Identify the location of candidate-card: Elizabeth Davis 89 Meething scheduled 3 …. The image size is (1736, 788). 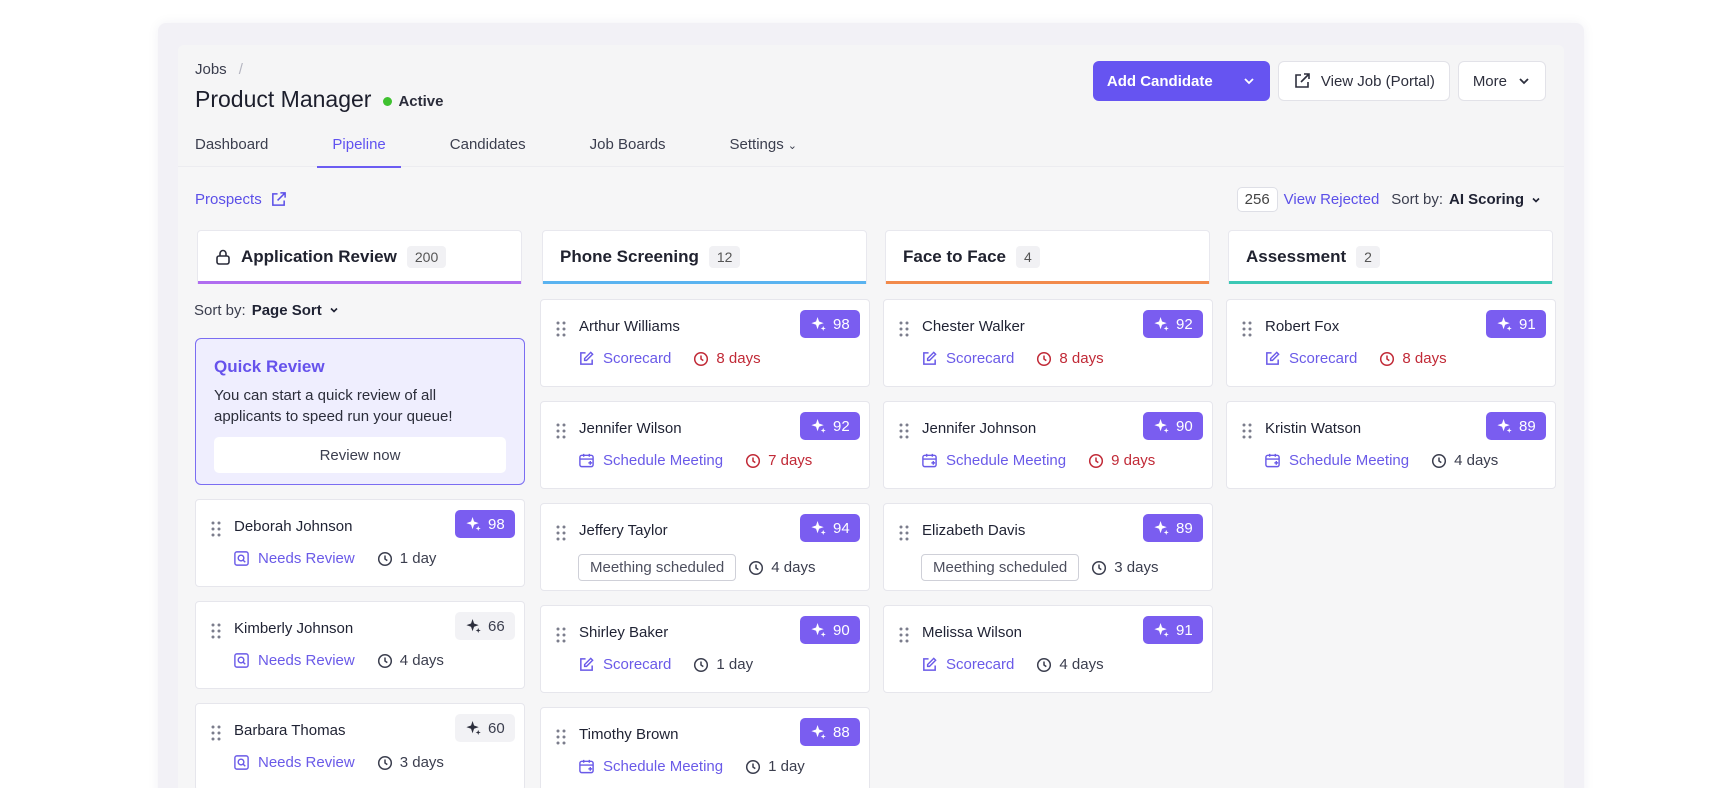
(1048, 547).